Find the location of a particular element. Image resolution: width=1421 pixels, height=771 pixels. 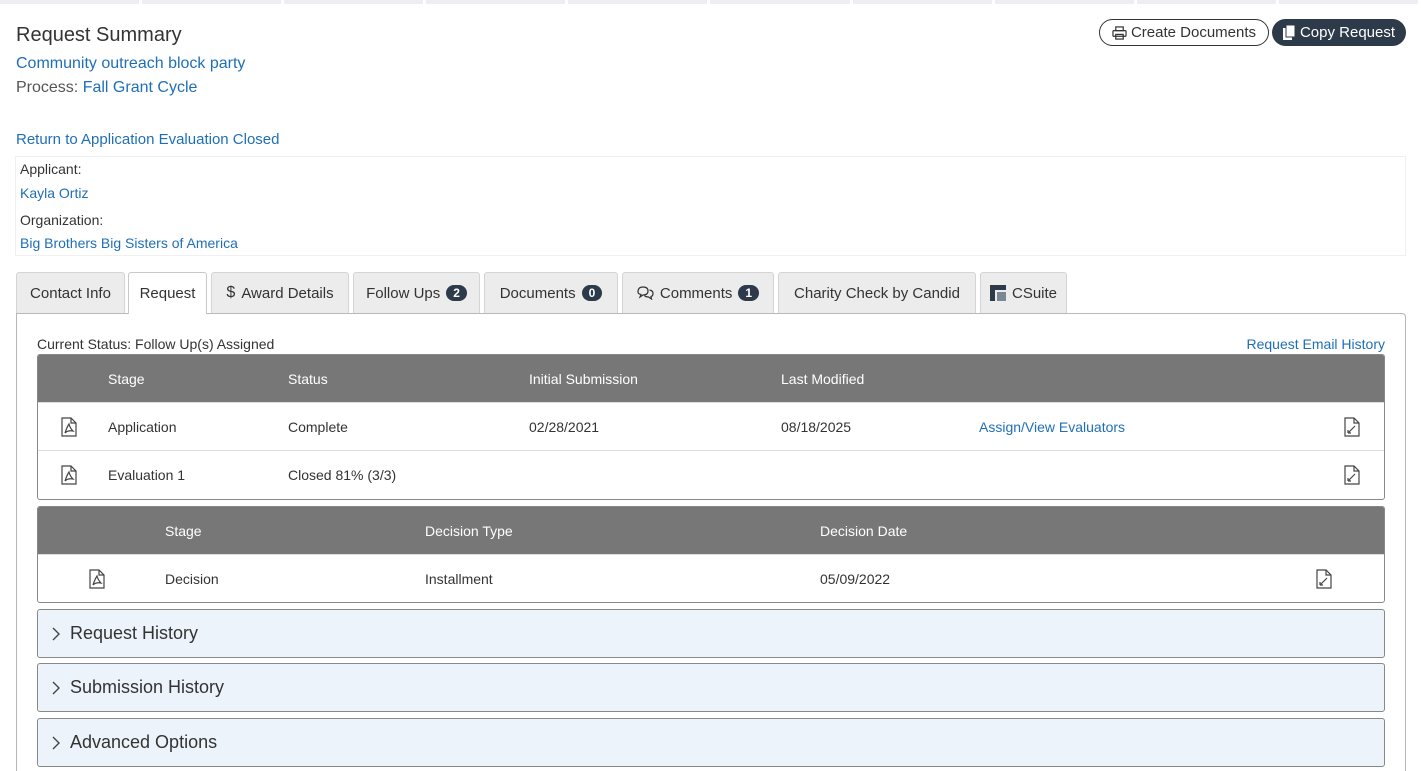

follow-ups-count-badge: 2 is located at coordinates (456, 293).